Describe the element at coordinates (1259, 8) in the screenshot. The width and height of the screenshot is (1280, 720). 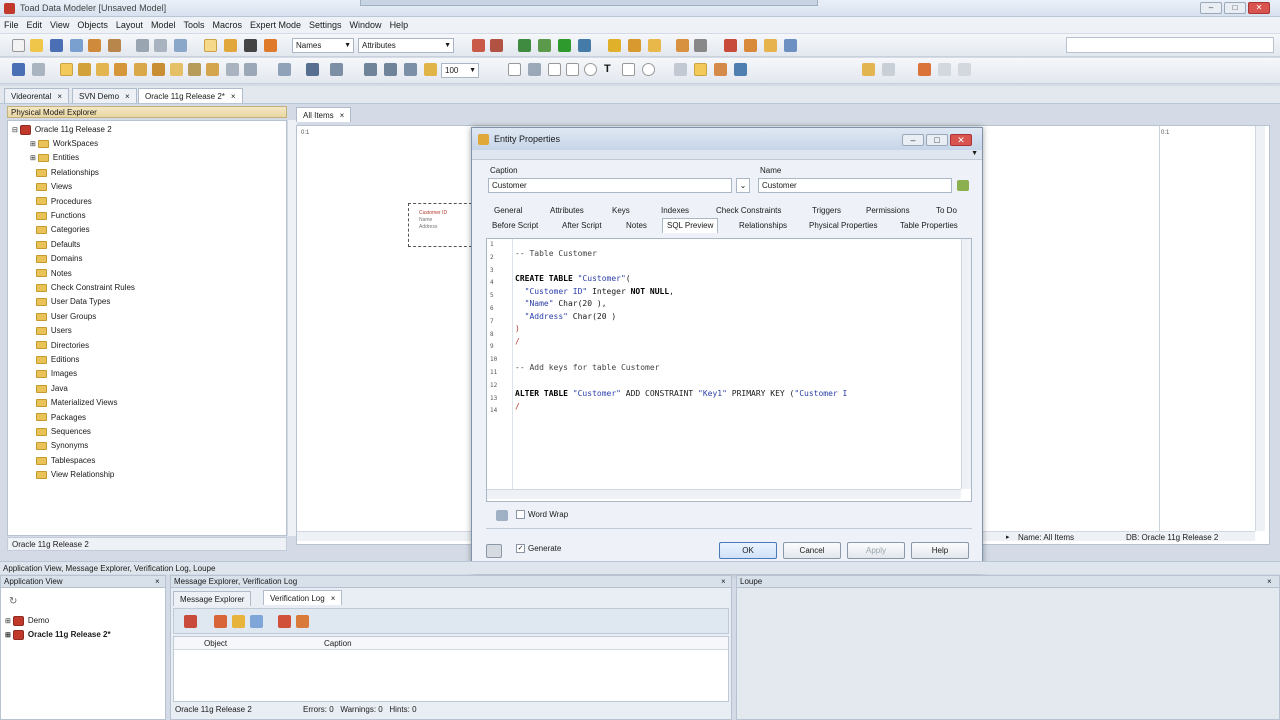
I see `close-button: ✕` at that location.